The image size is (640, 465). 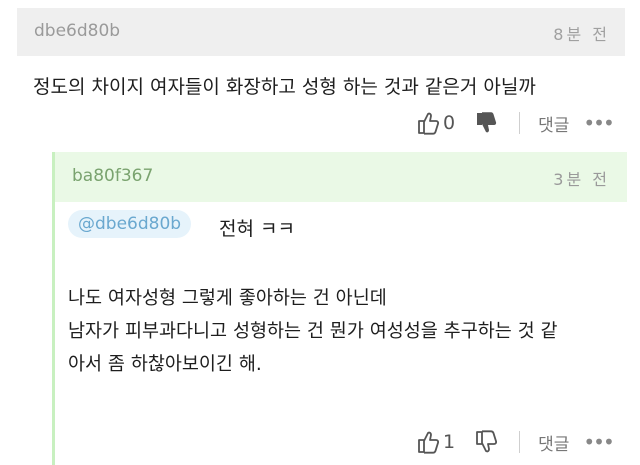 What do you see at coordinates (130, 224) in the screenshot?
I see `mention-tag: @dbe6d80b` at bounding box center [130, 224].